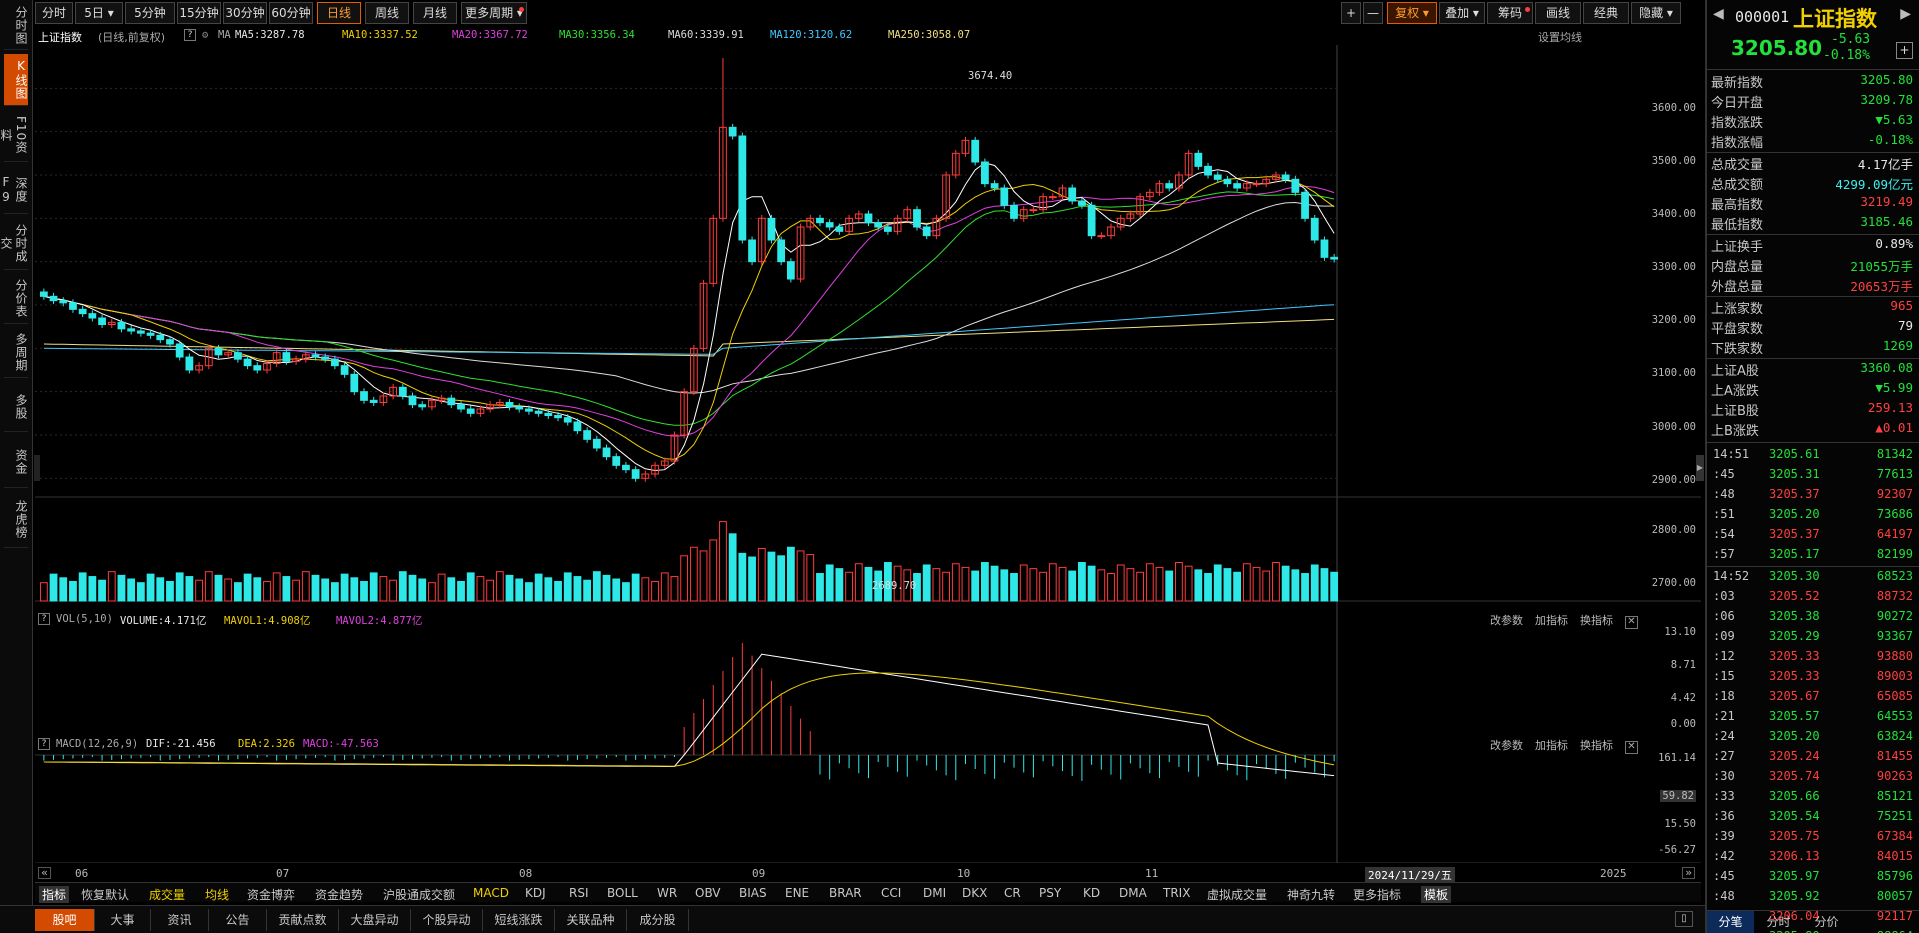 This screenshot has height=933, width=1919. Describe the element at coordinates (1901, 305) in the screenshot. I see `stat-value: 965` at that location.